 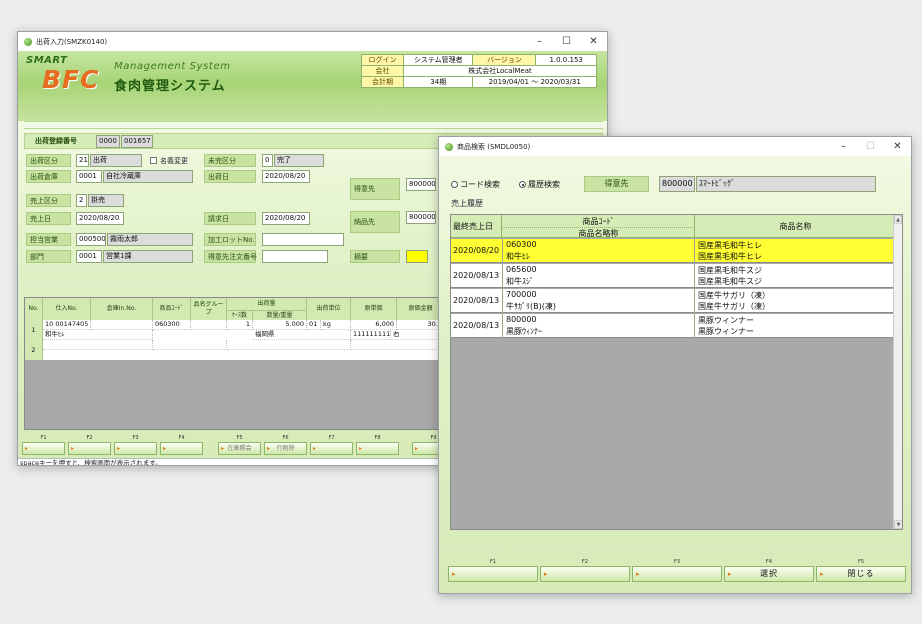 What do you see at coordinates (420, 325) in the screenshot?
I see `cell-cost-amount: 30.0` at bounding box center [420, 325].